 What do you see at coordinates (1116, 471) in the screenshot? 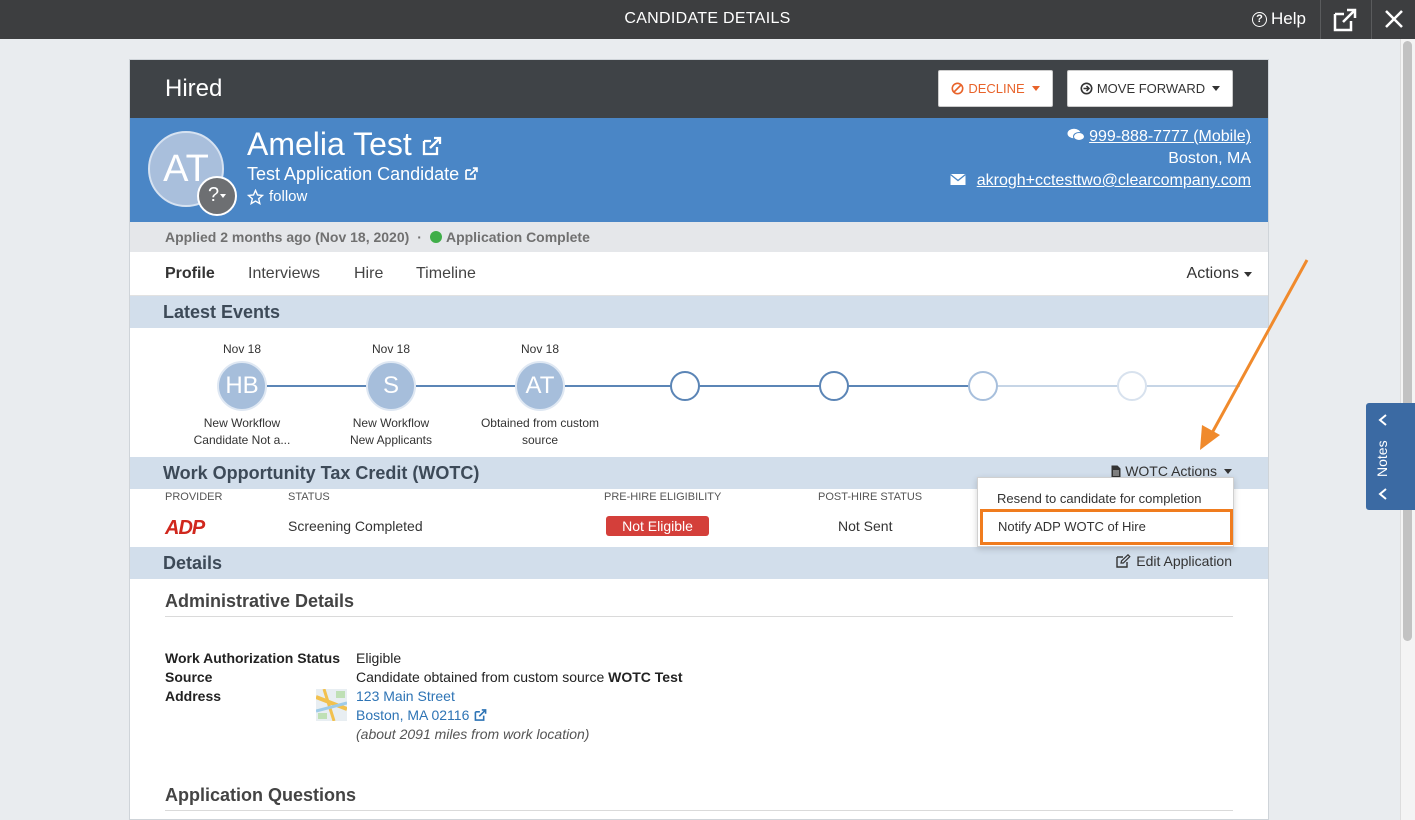
I see `document-icon` at bounding box center [1116, 471].